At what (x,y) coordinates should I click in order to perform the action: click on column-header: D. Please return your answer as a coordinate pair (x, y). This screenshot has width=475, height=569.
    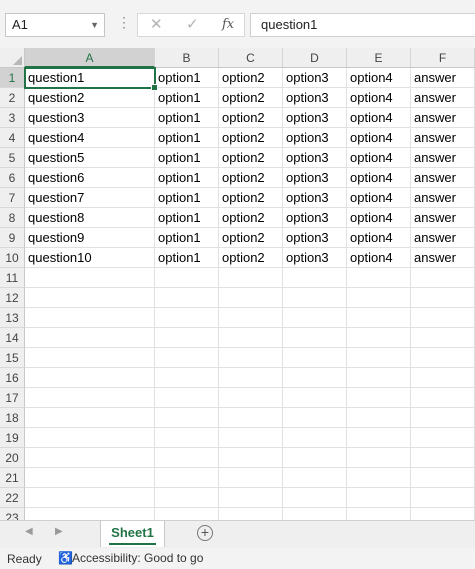
    Looking at the image, I should click on (315, 58).